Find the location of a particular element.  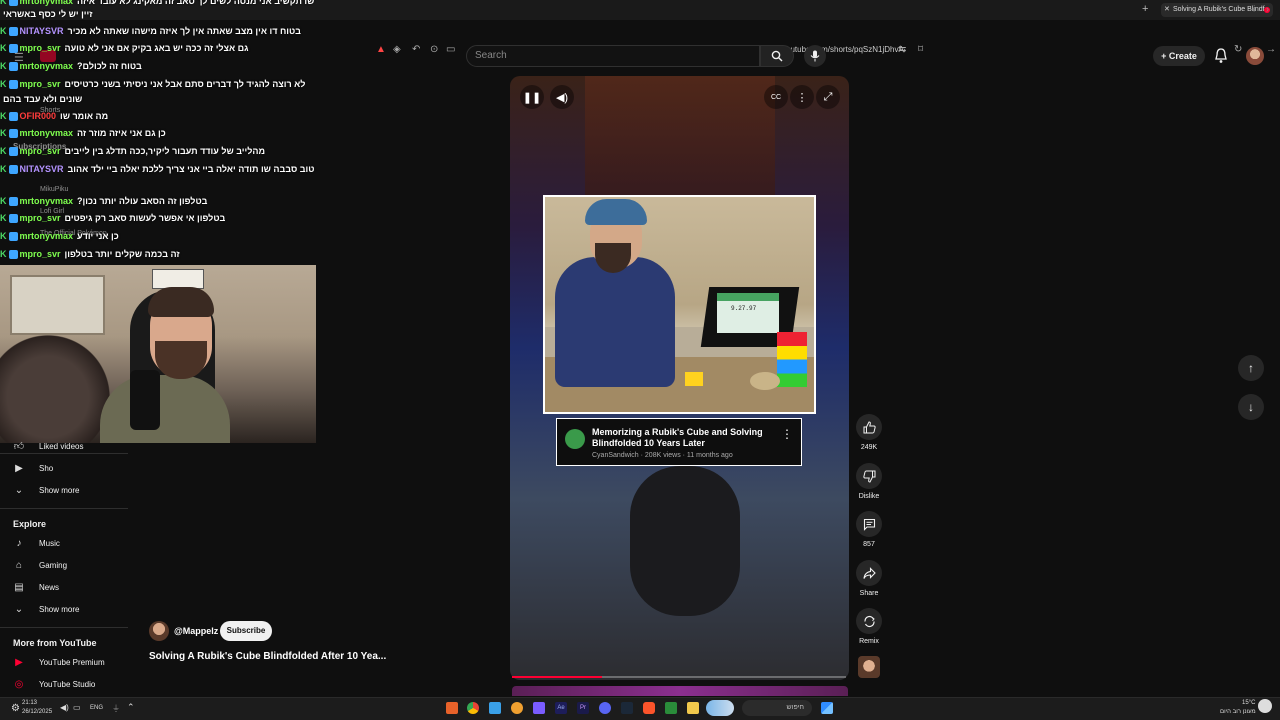

chat-text: זה בכמה שקלים יותר בטלפון is located at coordinates (122, 254).